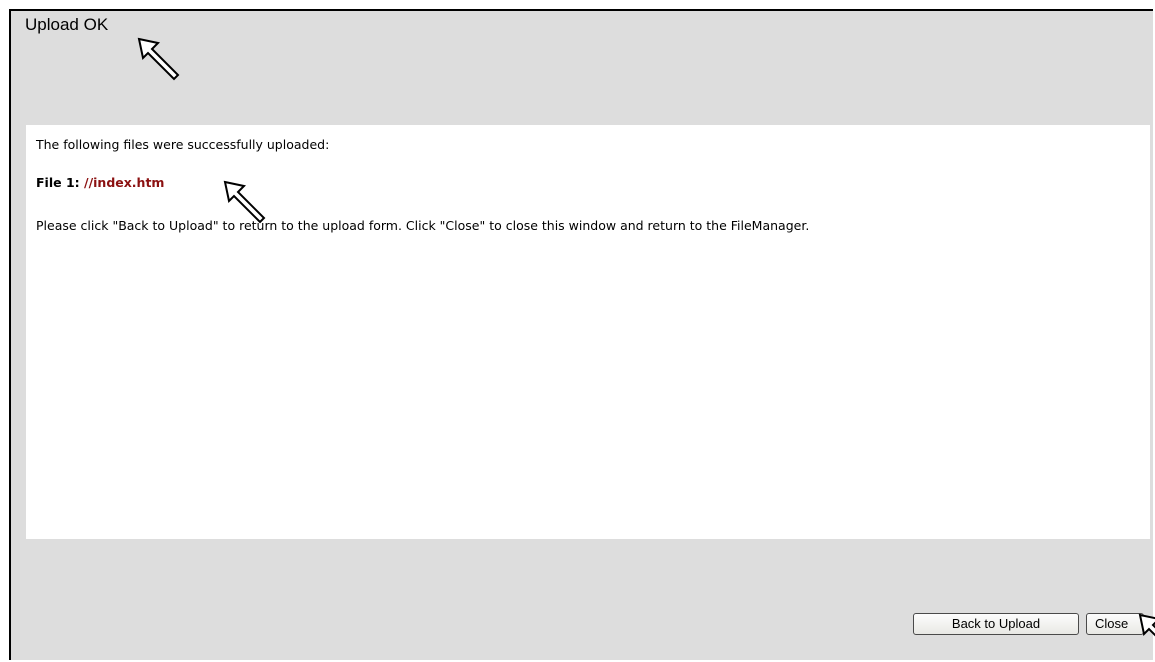 The image size is (1155, 662). I want to click on window-title: Upload OK, so click(67, 24).